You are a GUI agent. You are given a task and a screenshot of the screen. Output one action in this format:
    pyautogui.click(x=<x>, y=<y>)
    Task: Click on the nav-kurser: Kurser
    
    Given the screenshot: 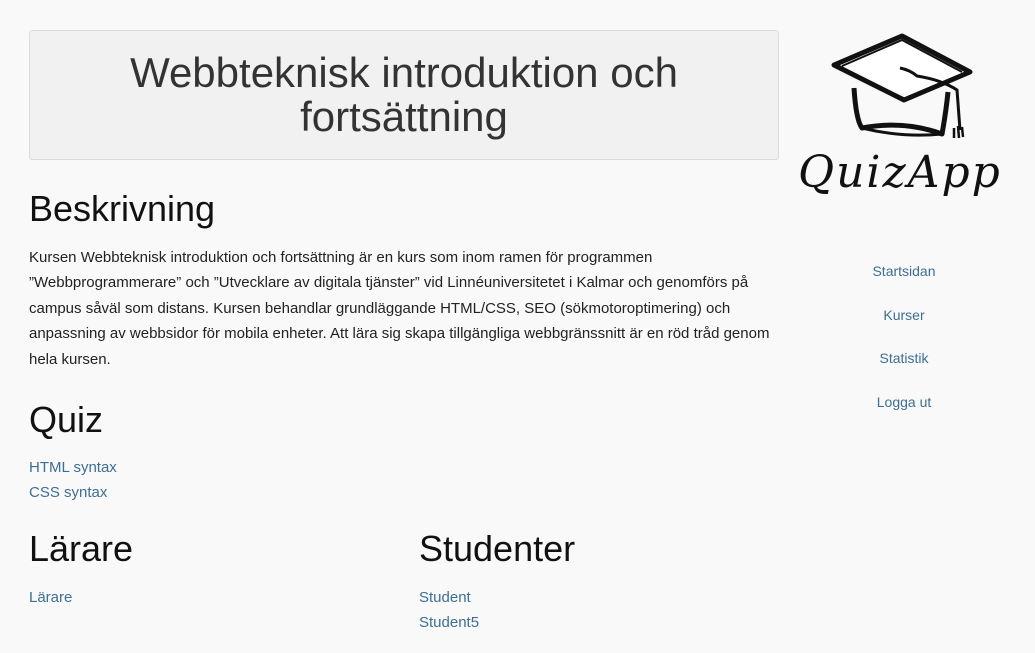 What is the action you would take?
    pyautogui.click(x=904, y=326)
    